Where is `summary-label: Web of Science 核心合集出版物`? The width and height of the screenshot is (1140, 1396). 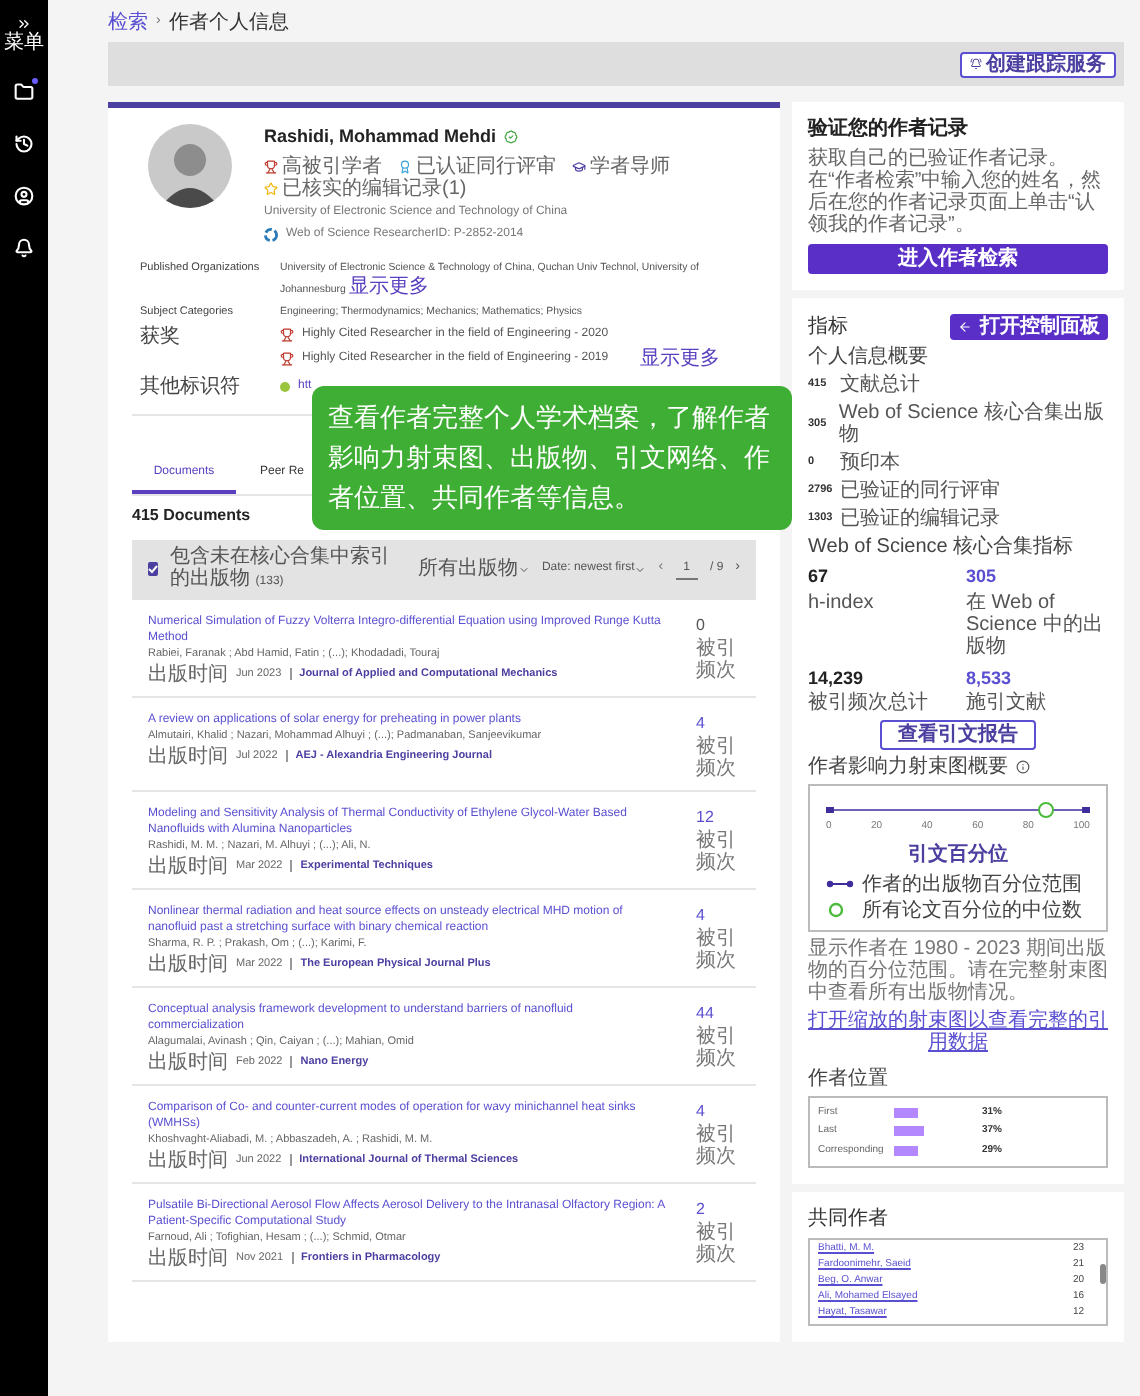
summary-label: Web of Science 核心合集出版物 is located at coordinates (972, 424).